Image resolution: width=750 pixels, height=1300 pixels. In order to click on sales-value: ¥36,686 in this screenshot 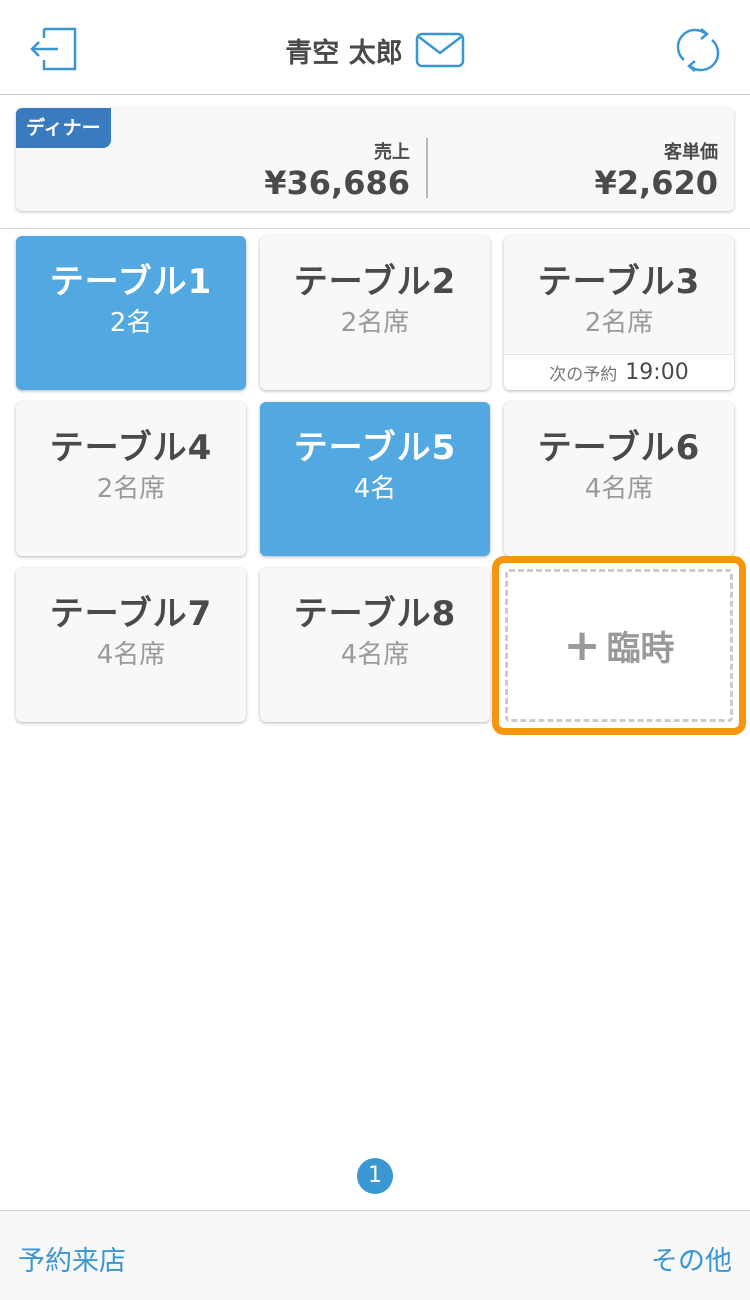, I will do `click(337, 183)`.